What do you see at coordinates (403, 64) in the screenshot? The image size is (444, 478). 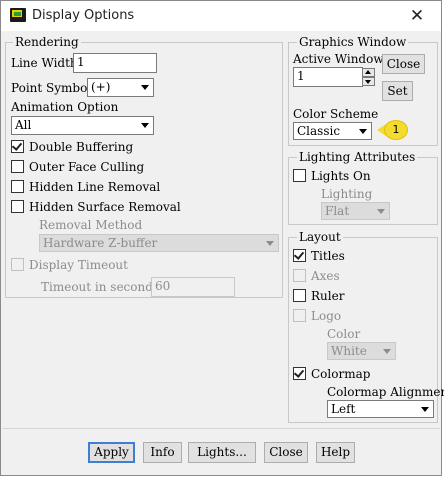 I see `graphics-close-button: Close` at bounding box center [403, 64].